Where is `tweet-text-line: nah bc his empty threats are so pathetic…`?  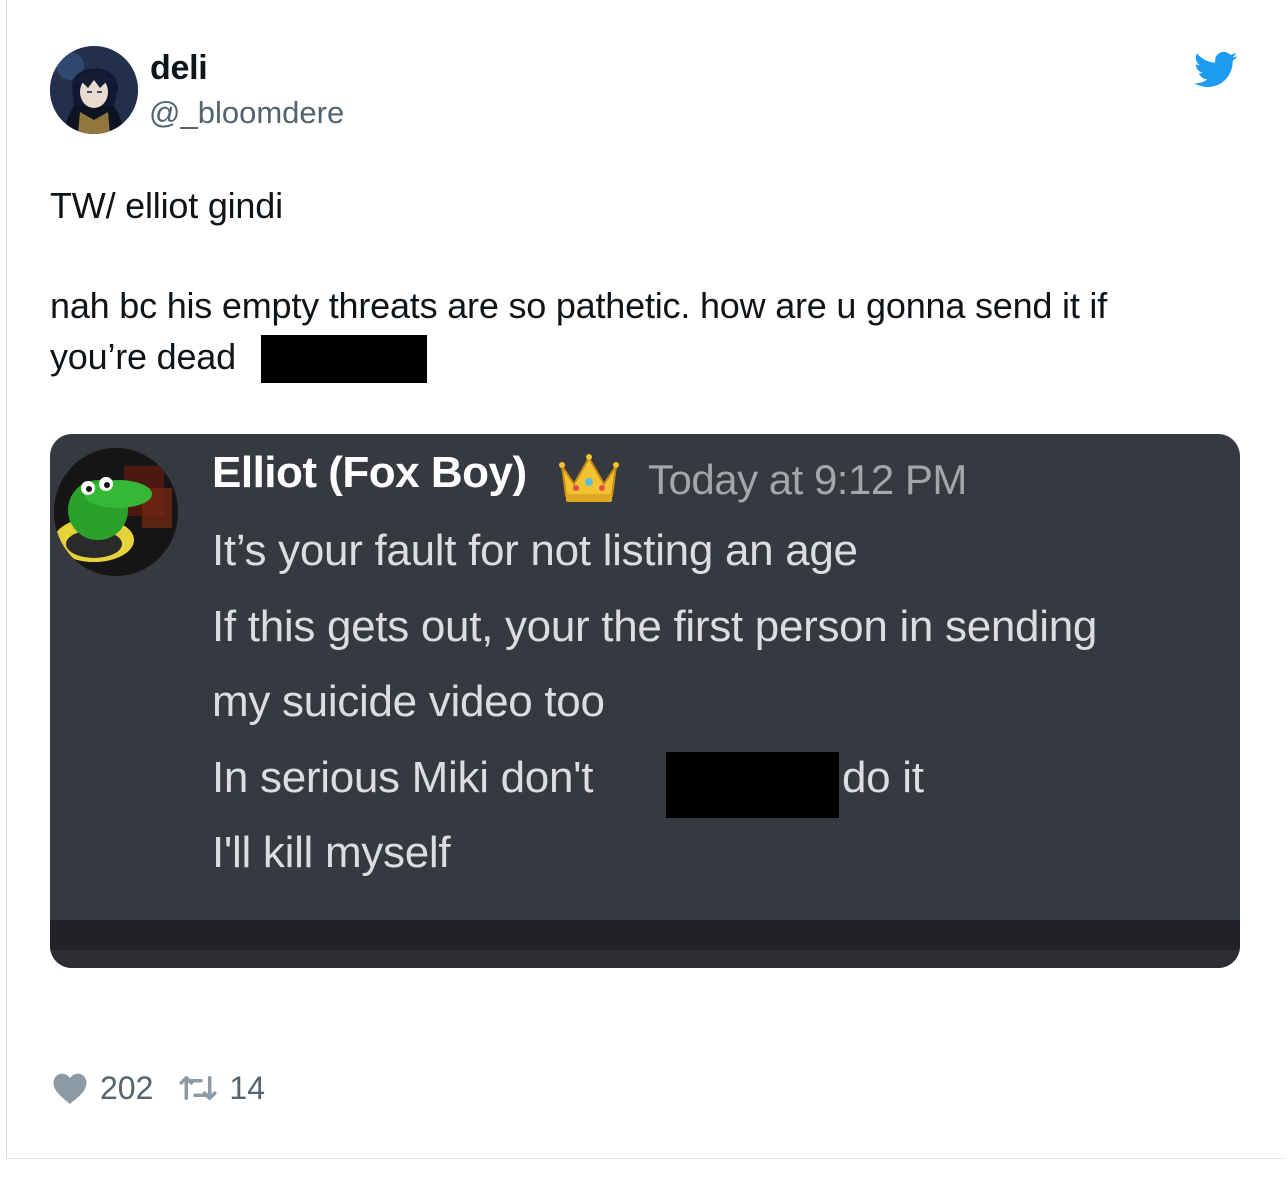
tweet-text-line: nah bc his empty threats are so pathetic… is located at coordinates (579, 305).